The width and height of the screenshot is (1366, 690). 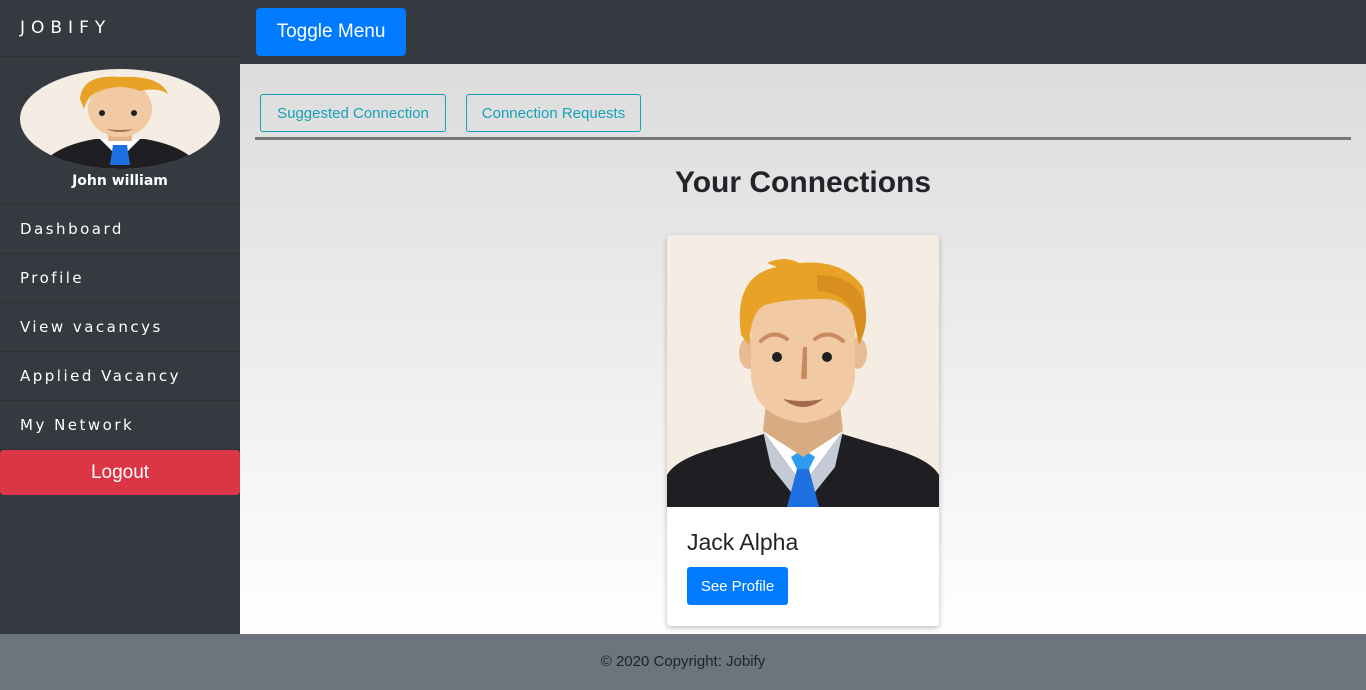 I want to click on tab-connection-requests: Connection Requests, so click(x=553, y=113).